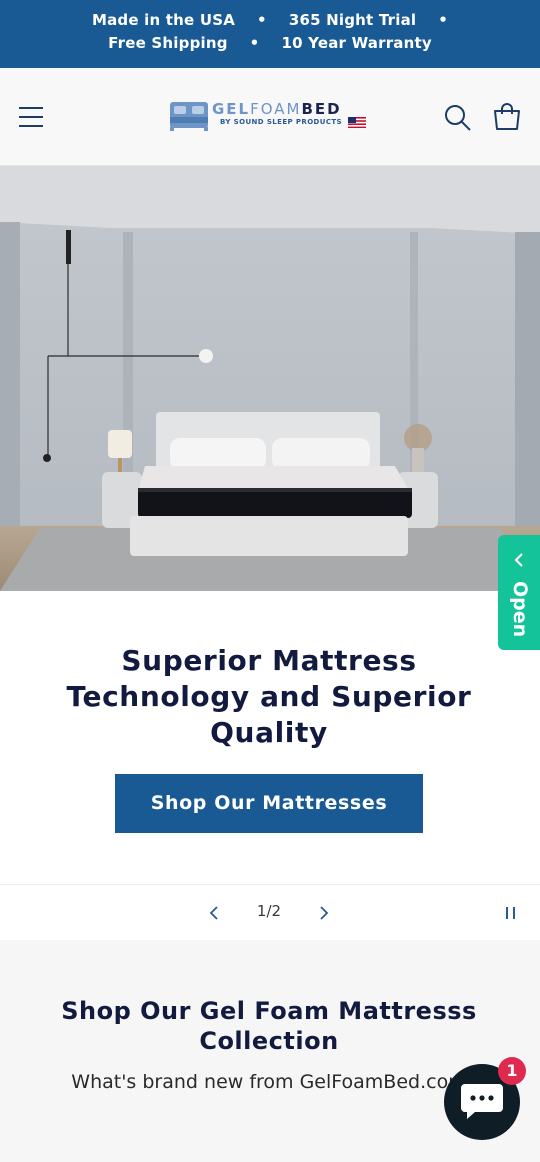 This screenshot has height=1162, width=540. I want to click on cart-button, so click(507, 117).